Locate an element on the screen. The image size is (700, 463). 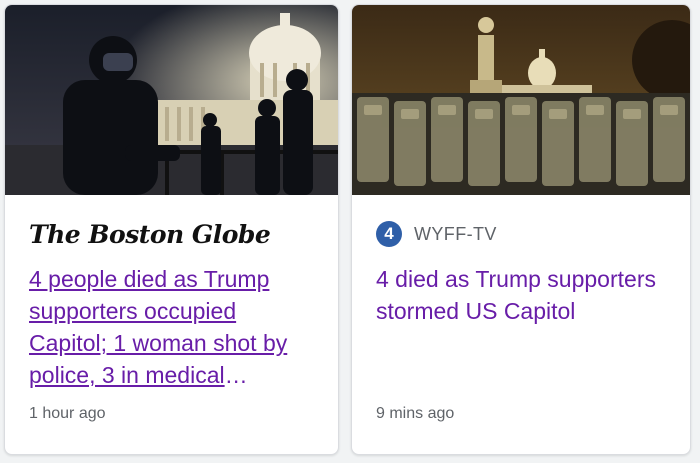
source-logo: The Boston Globe is located at coordinates (150, 234).